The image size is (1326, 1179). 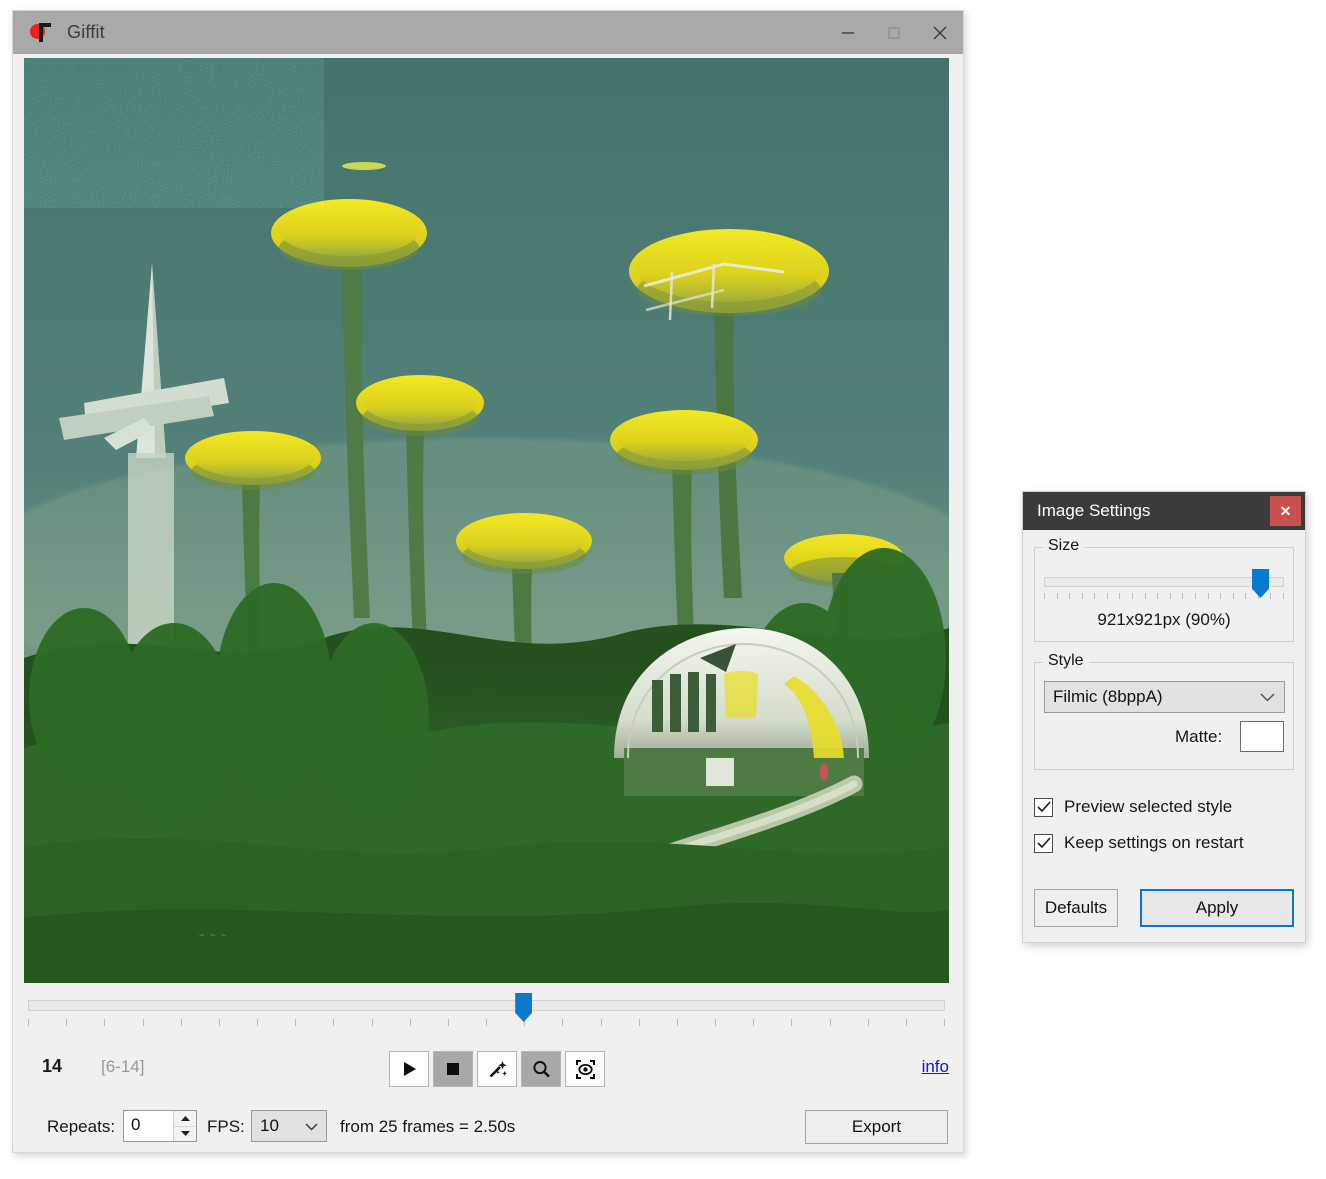 I want to click on stop-button, so click(x=453, y=1069).